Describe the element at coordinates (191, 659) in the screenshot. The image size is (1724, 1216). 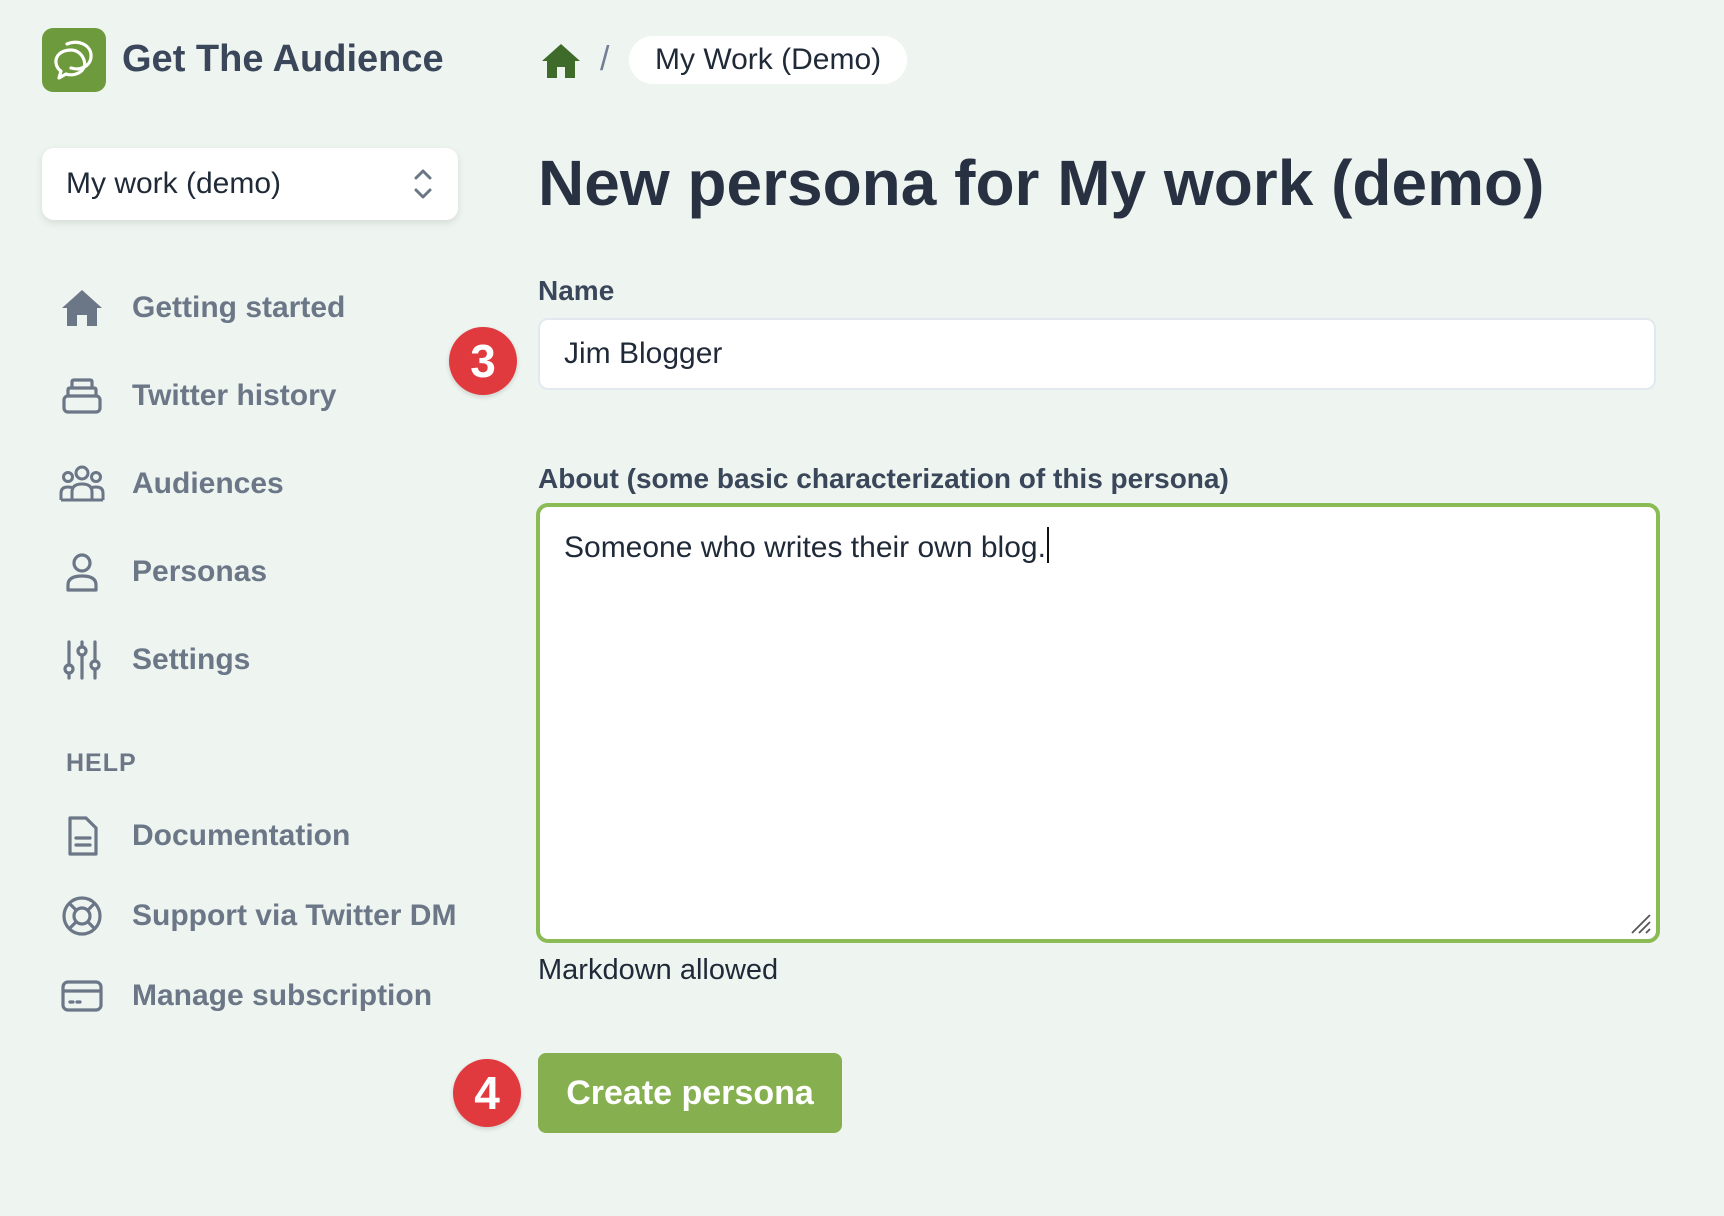
I see `sidebar-item-label: Settings` at that location.